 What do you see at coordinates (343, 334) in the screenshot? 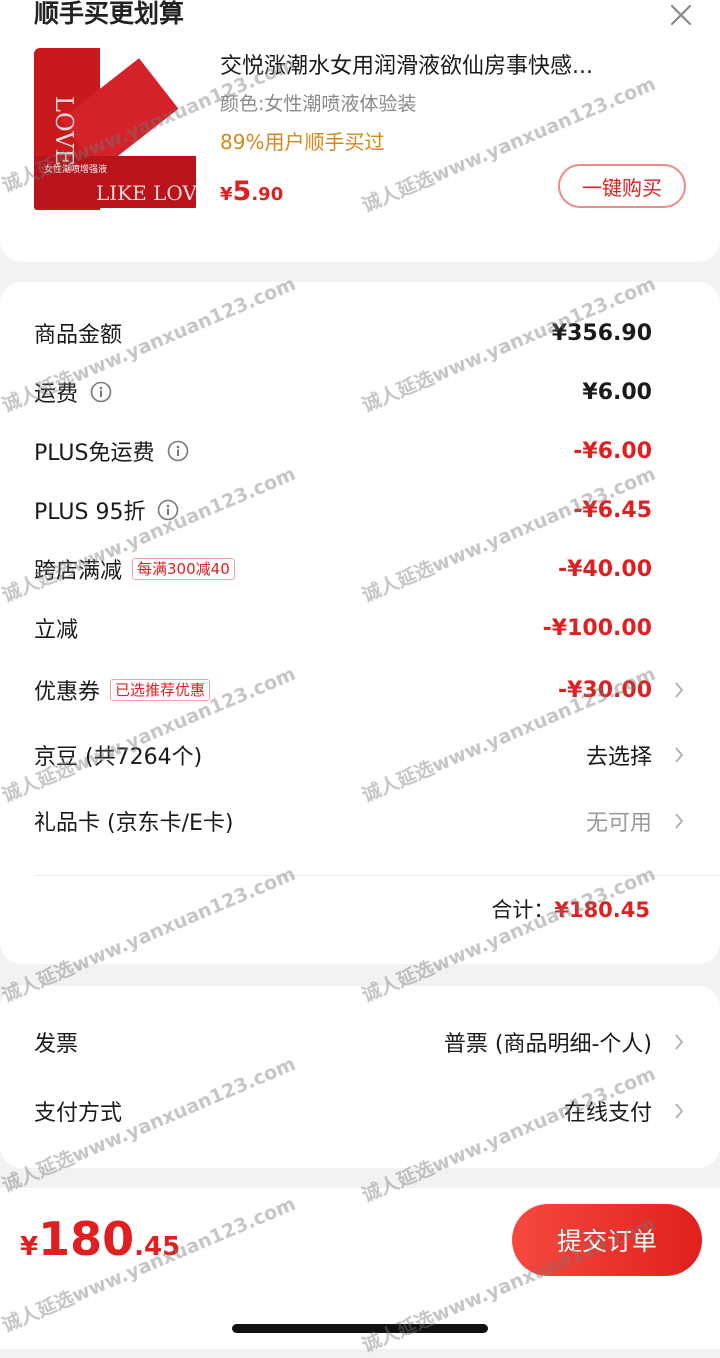
I see `row-goods-amount: 商品金额 ¥356.90` at bounding box center [343, 334].